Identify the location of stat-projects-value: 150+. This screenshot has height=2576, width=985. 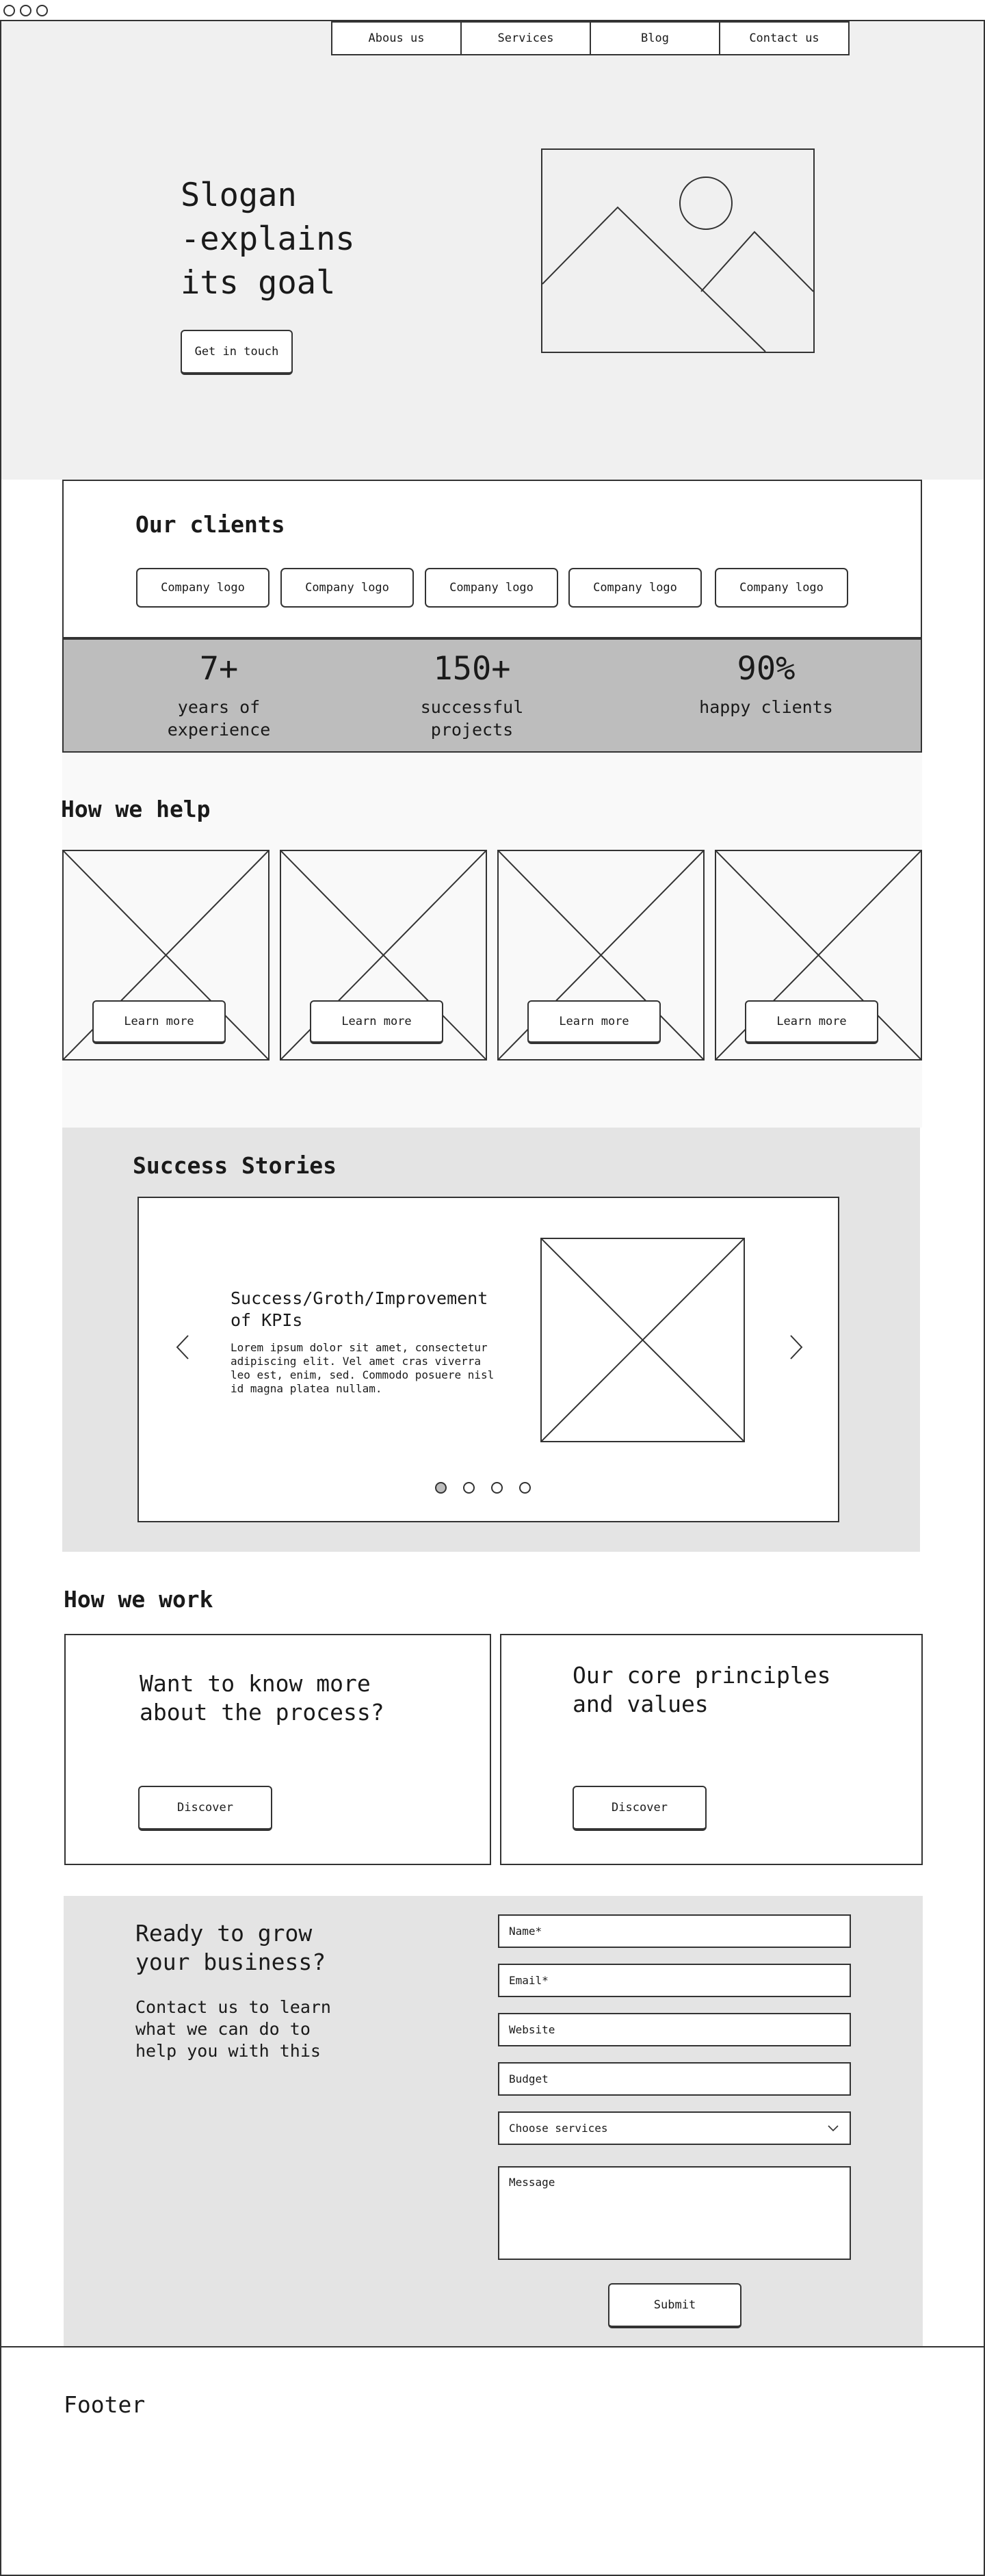
(472, 669).